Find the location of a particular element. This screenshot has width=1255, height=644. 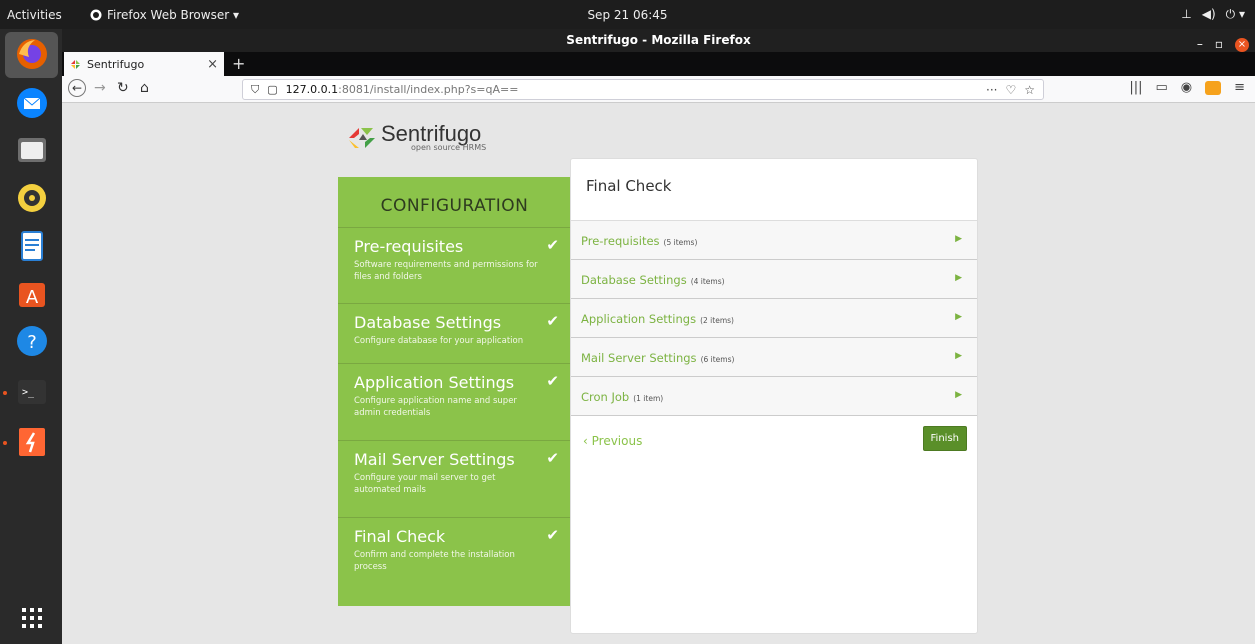

bookmark-star-icon: ☆ is located at coordinates (1029, 90).